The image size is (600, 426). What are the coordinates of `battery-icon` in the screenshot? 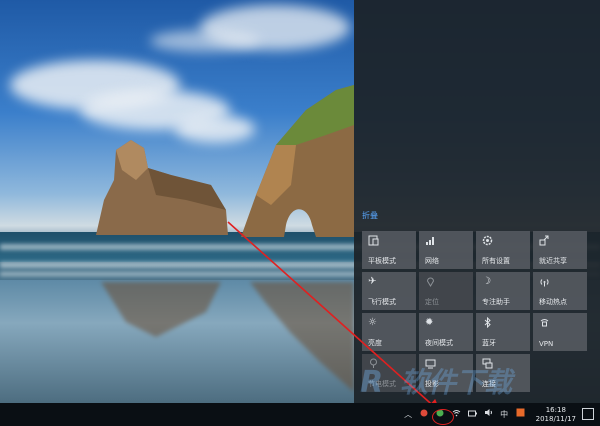 It's located at (472, 414).